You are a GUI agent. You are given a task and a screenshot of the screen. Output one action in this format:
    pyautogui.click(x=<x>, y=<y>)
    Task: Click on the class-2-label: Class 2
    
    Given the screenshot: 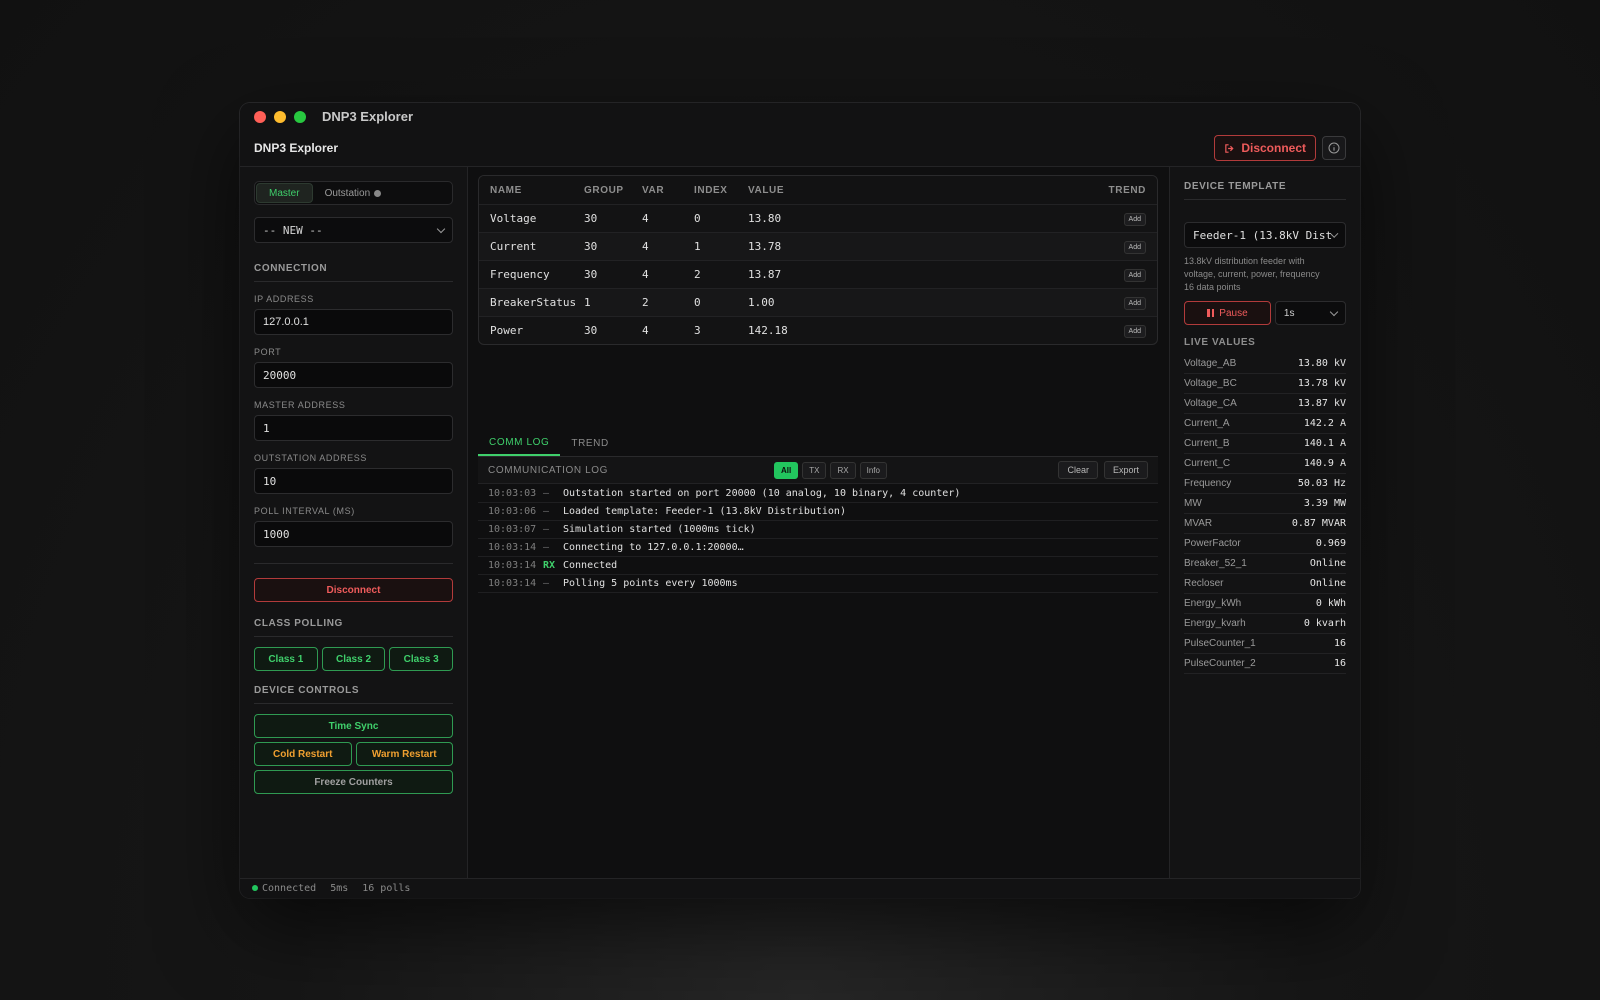 What is the action you would take?
    pyautogui.click(x=353, y=659)
    